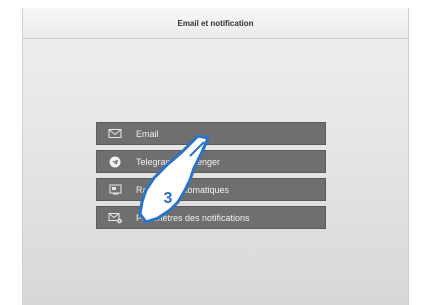 This screenshot has height=305, width=423. I want to click on envelope-icon, so click(115, 134).